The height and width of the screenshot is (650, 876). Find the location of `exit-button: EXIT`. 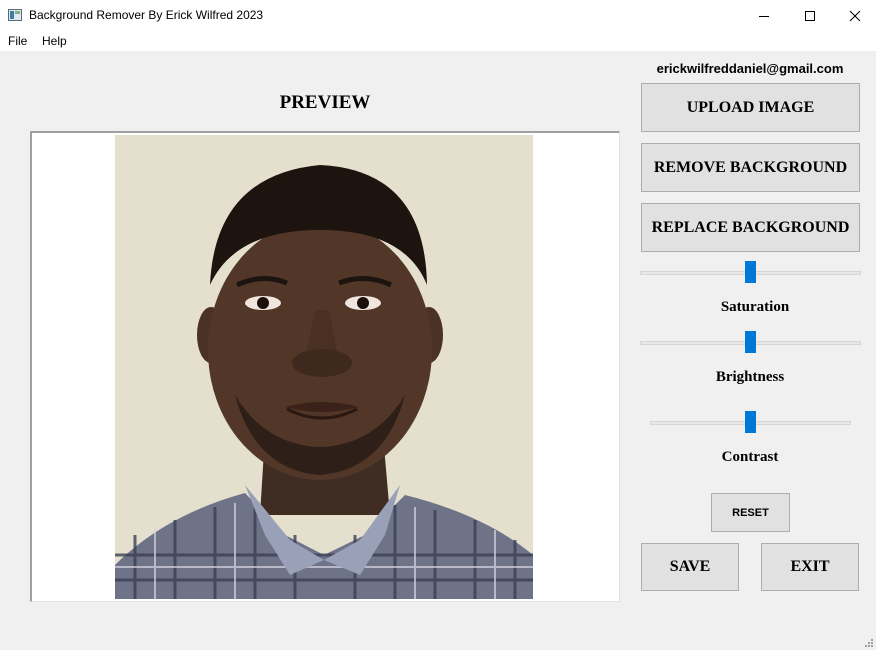

exit-button: EXIT is located at coordinates (810, 567).